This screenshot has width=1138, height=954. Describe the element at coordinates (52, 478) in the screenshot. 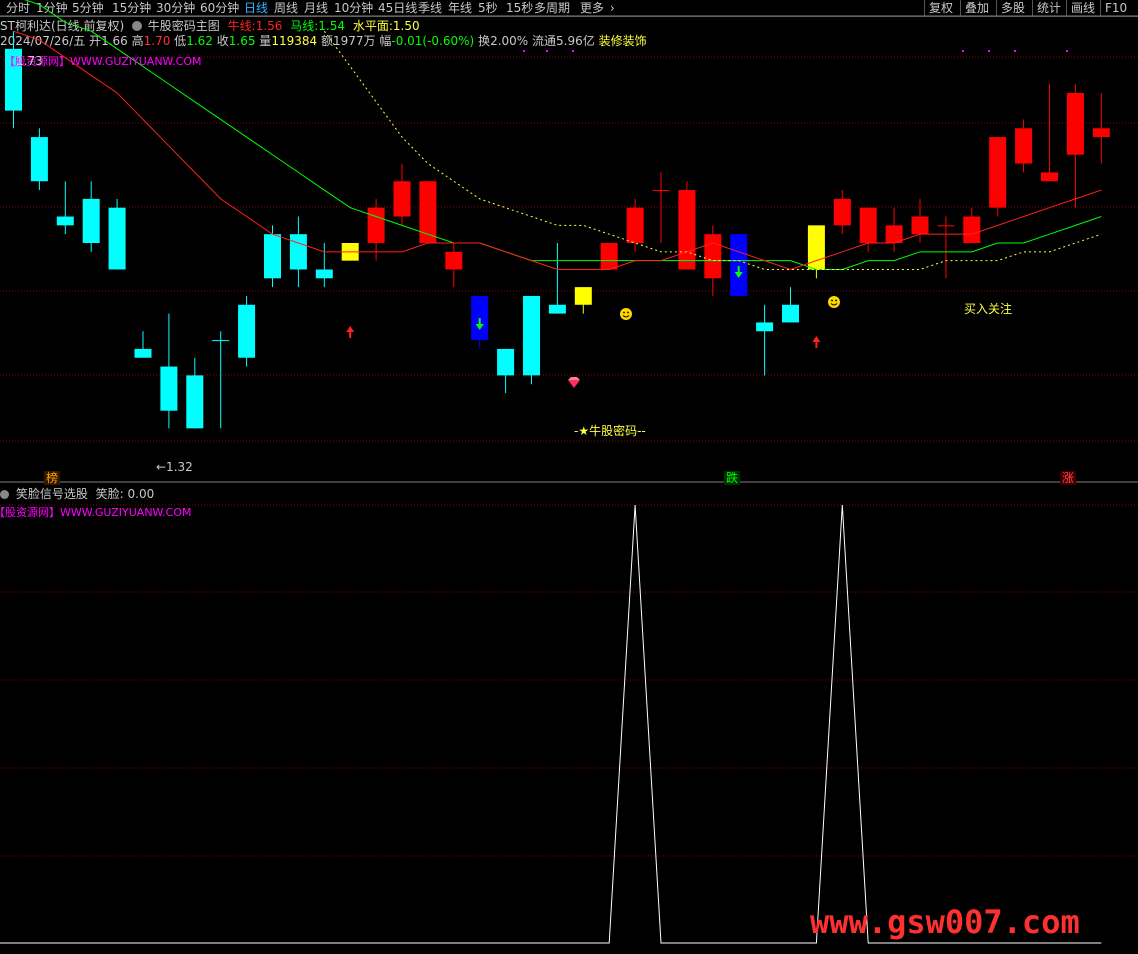

I see `event-bang: 榜` at that location.